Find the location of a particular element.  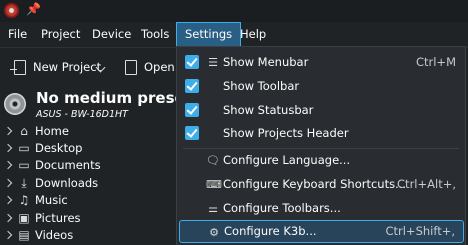

tree-item-downloads: ⤓ Downloads is located at coordinates (90, 184).